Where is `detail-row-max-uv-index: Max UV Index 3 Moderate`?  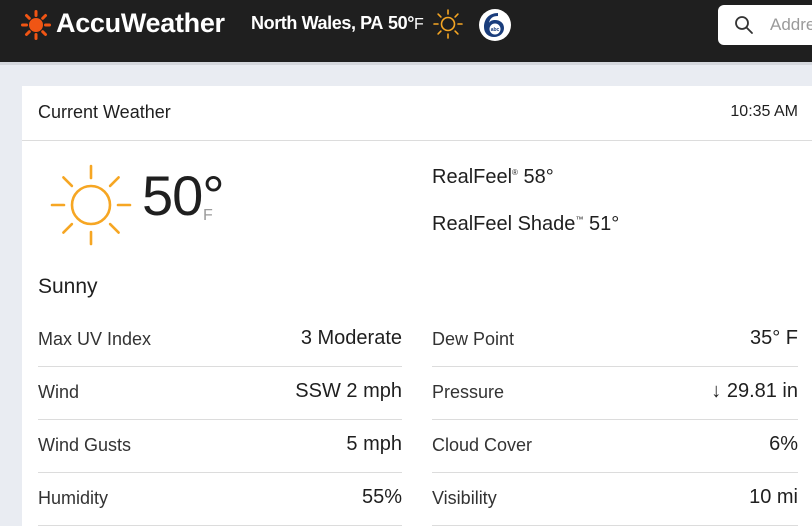 detail-row-max-uv-index: Max UV Index 3 Moderate is located at coordinates (220, 340).